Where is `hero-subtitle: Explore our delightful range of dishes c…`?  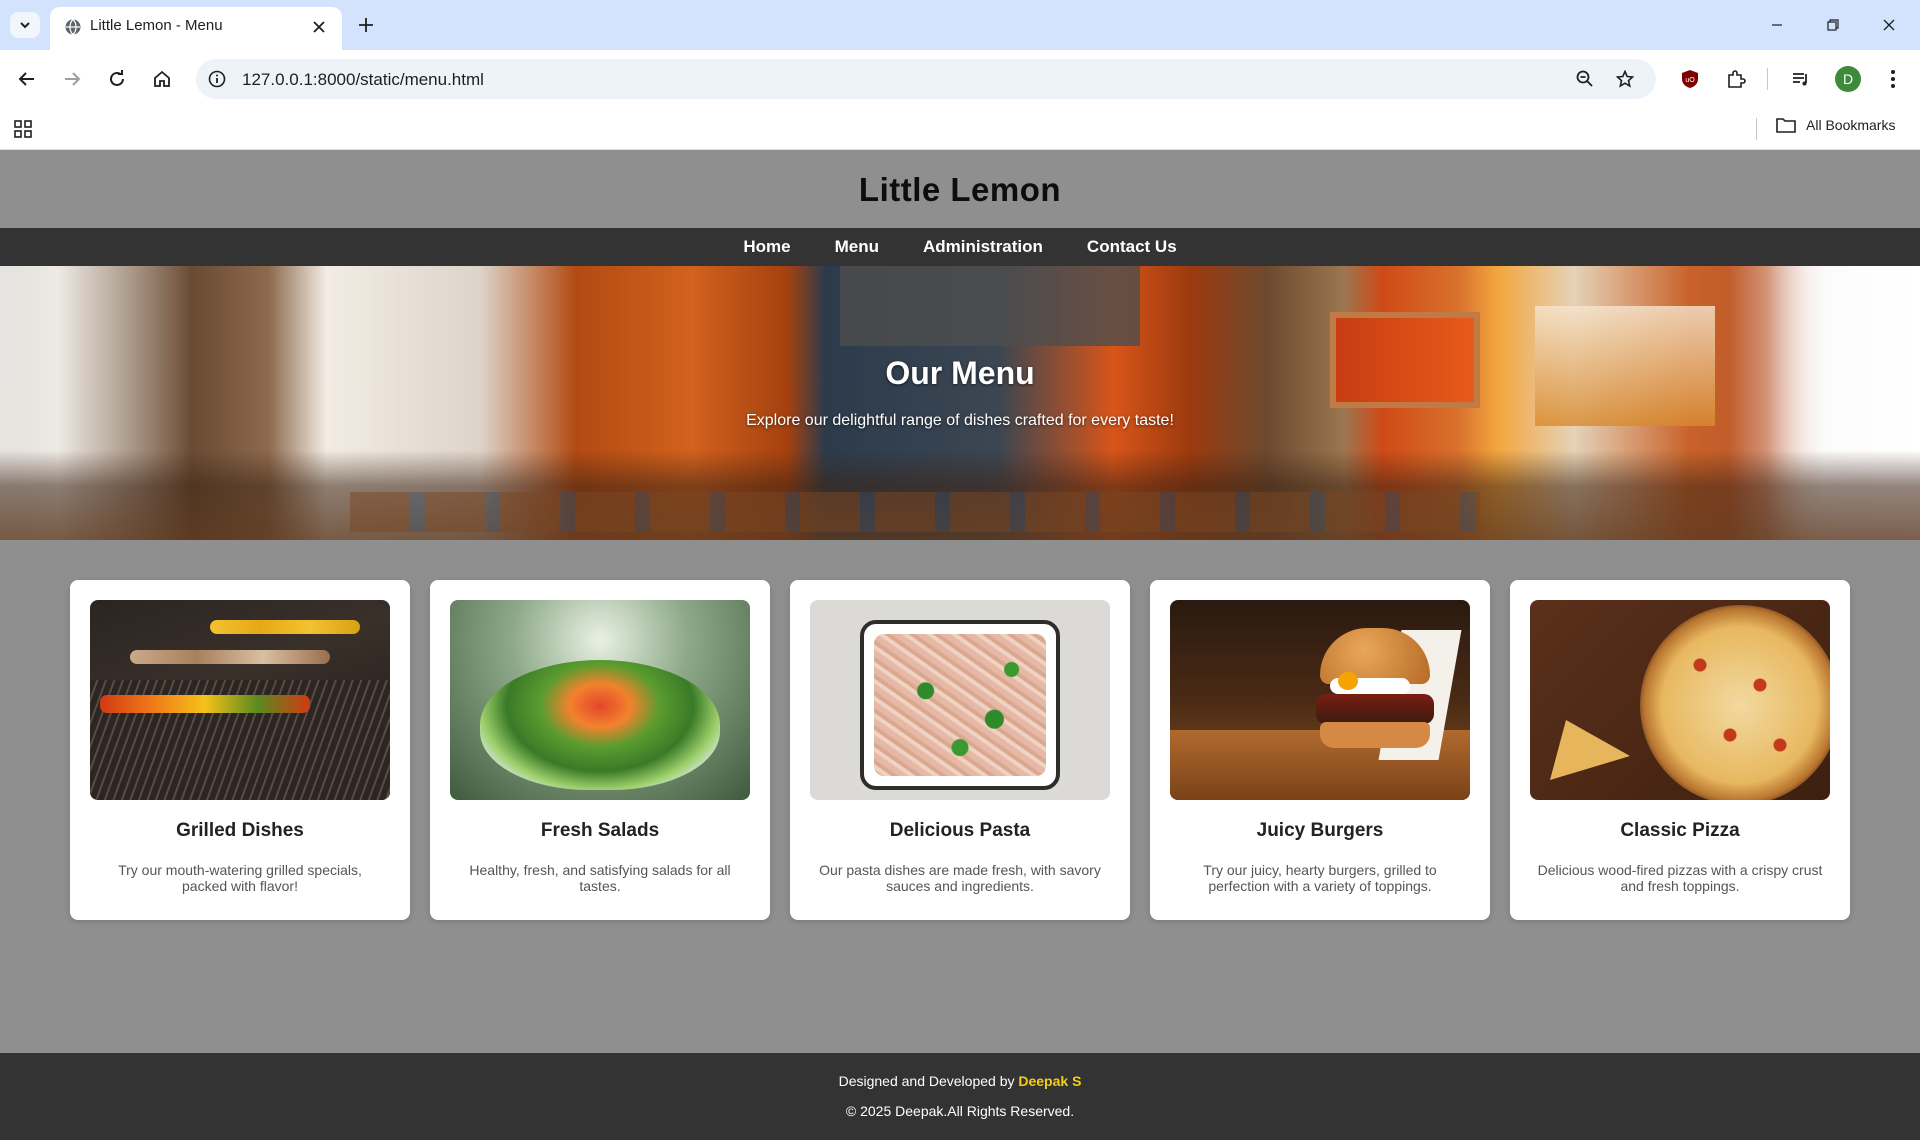
hero-subtitle: Explore our delightful range of dishes c… is located at coordinates (960, 420).